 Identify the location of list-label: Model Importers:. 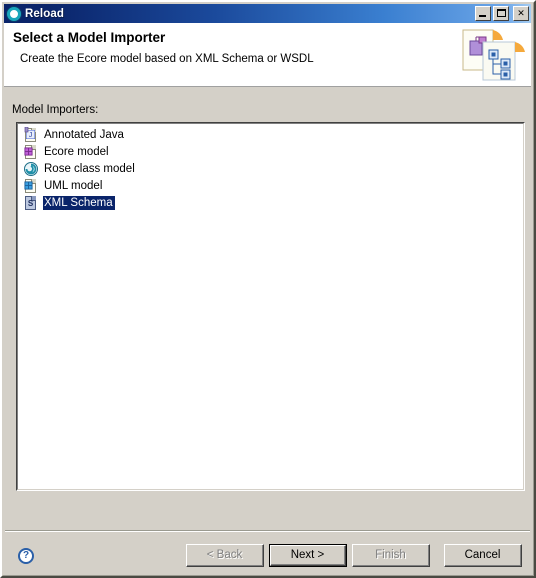
(55, 110).